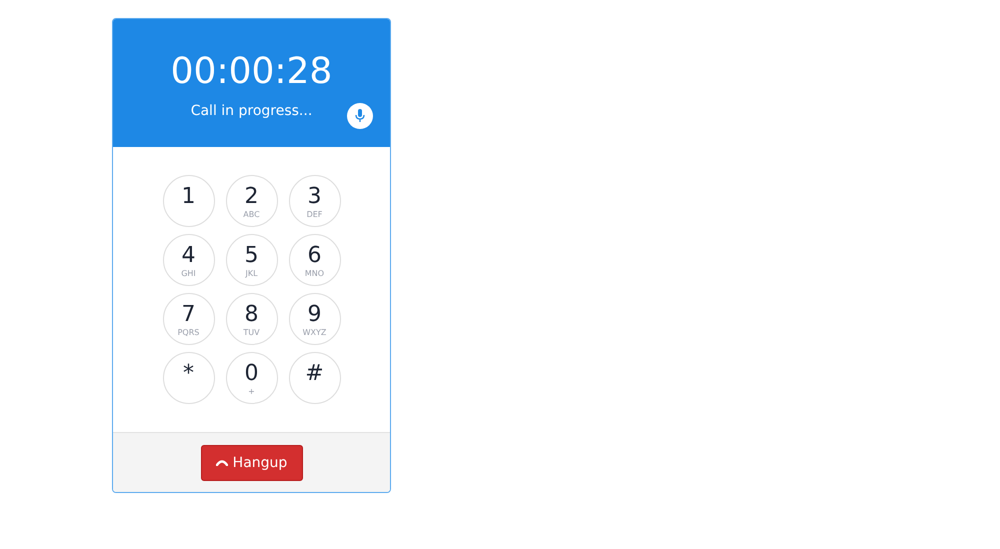 This screenshot has width=1000, height=549. What do you see at coordinates (251, 462) in the screenshot?
I see `hangup-button: Hangup` at bounding box center [251, 462].